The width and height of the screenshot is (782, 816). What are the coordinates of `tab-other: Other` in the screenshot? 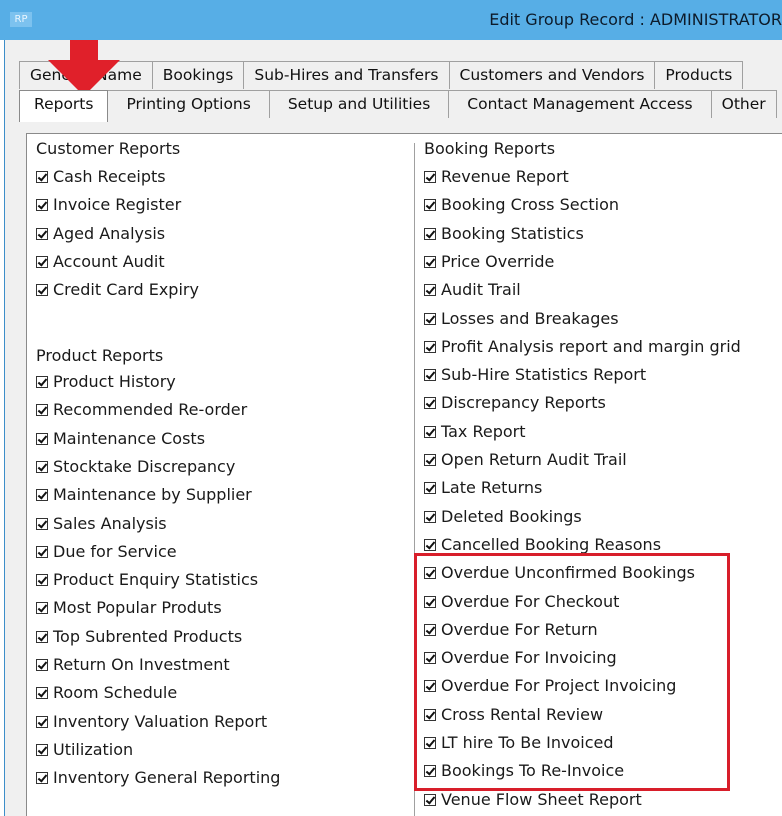 It's located at (743, 104).